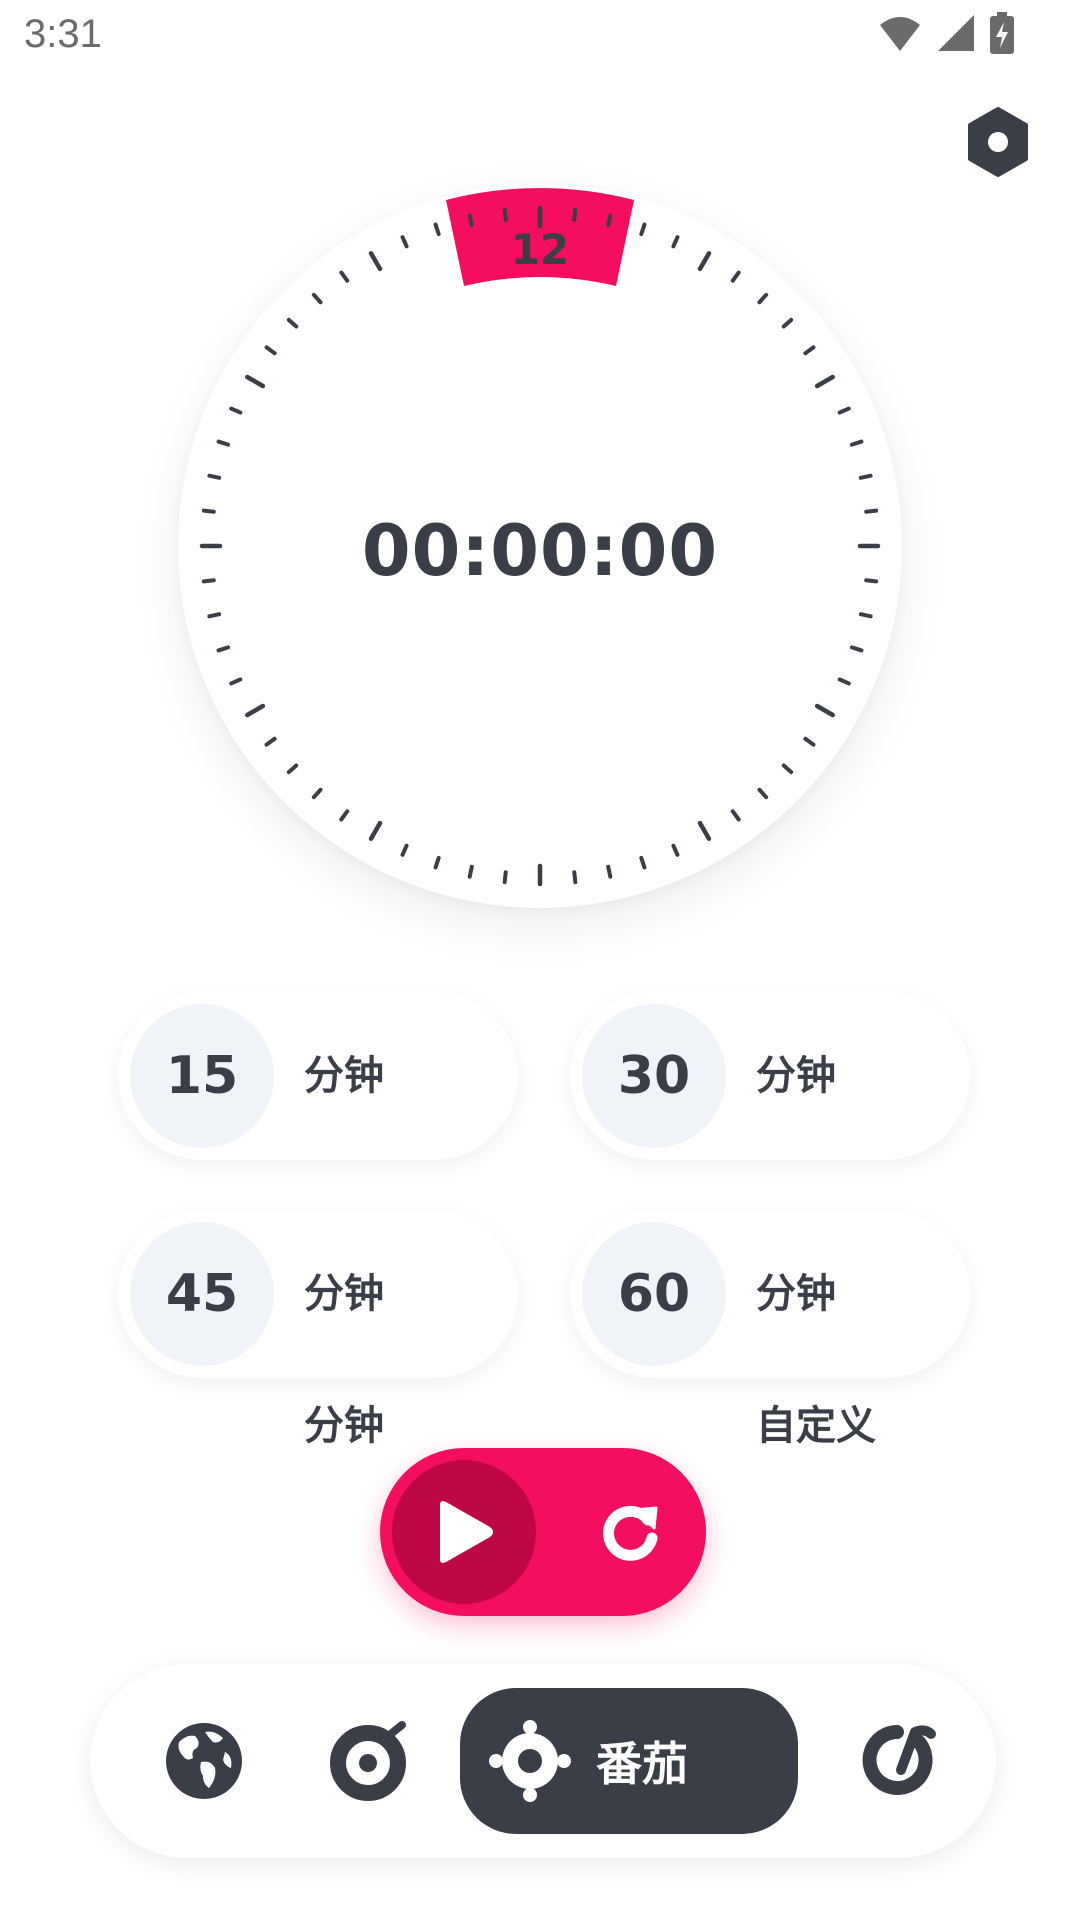  I want to click on play-icon, so click(466, 1532).